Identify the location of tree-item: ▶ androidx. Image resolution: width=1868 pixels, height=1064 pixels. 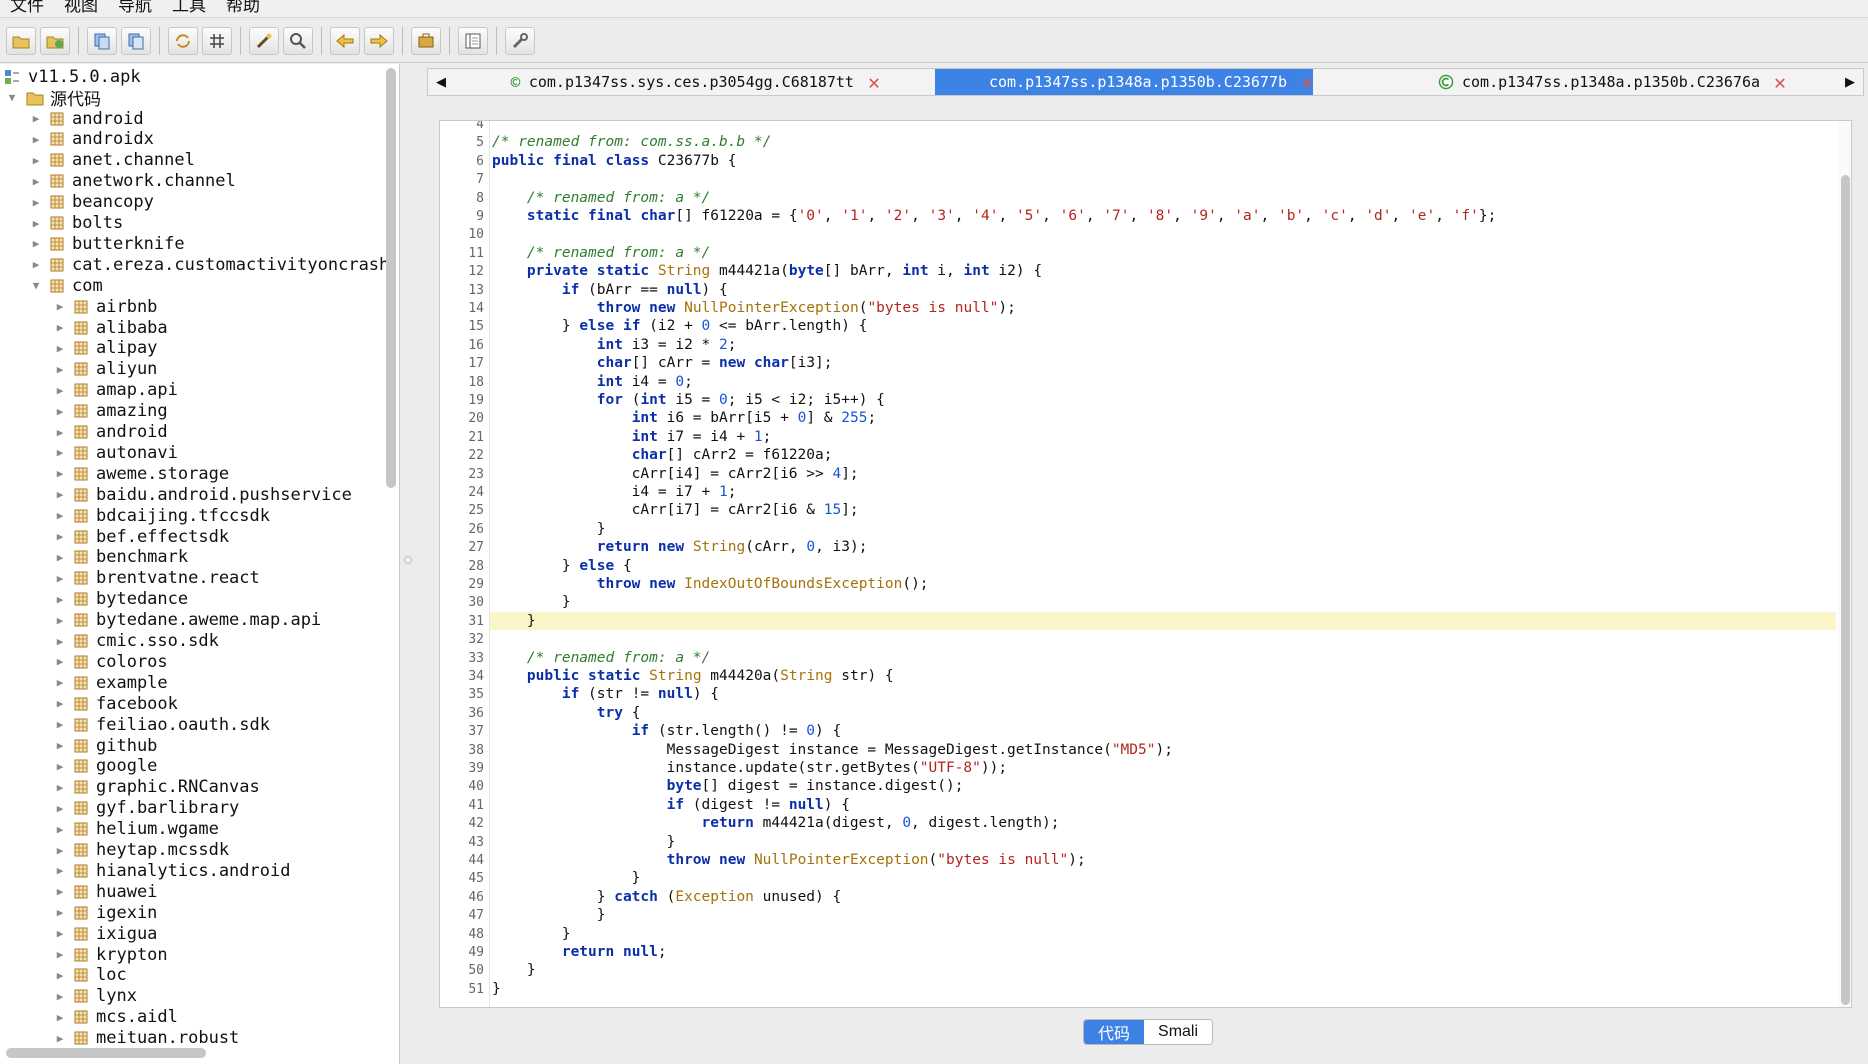
(92, 139).